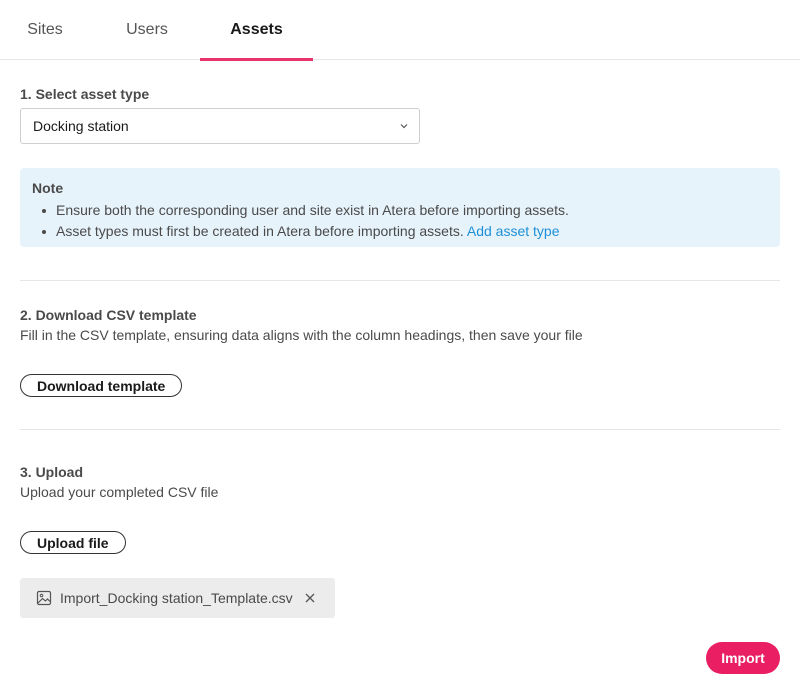 This screenshot has height=695, width=800. I want to click on chevron-down-icon, so click(404, 126).